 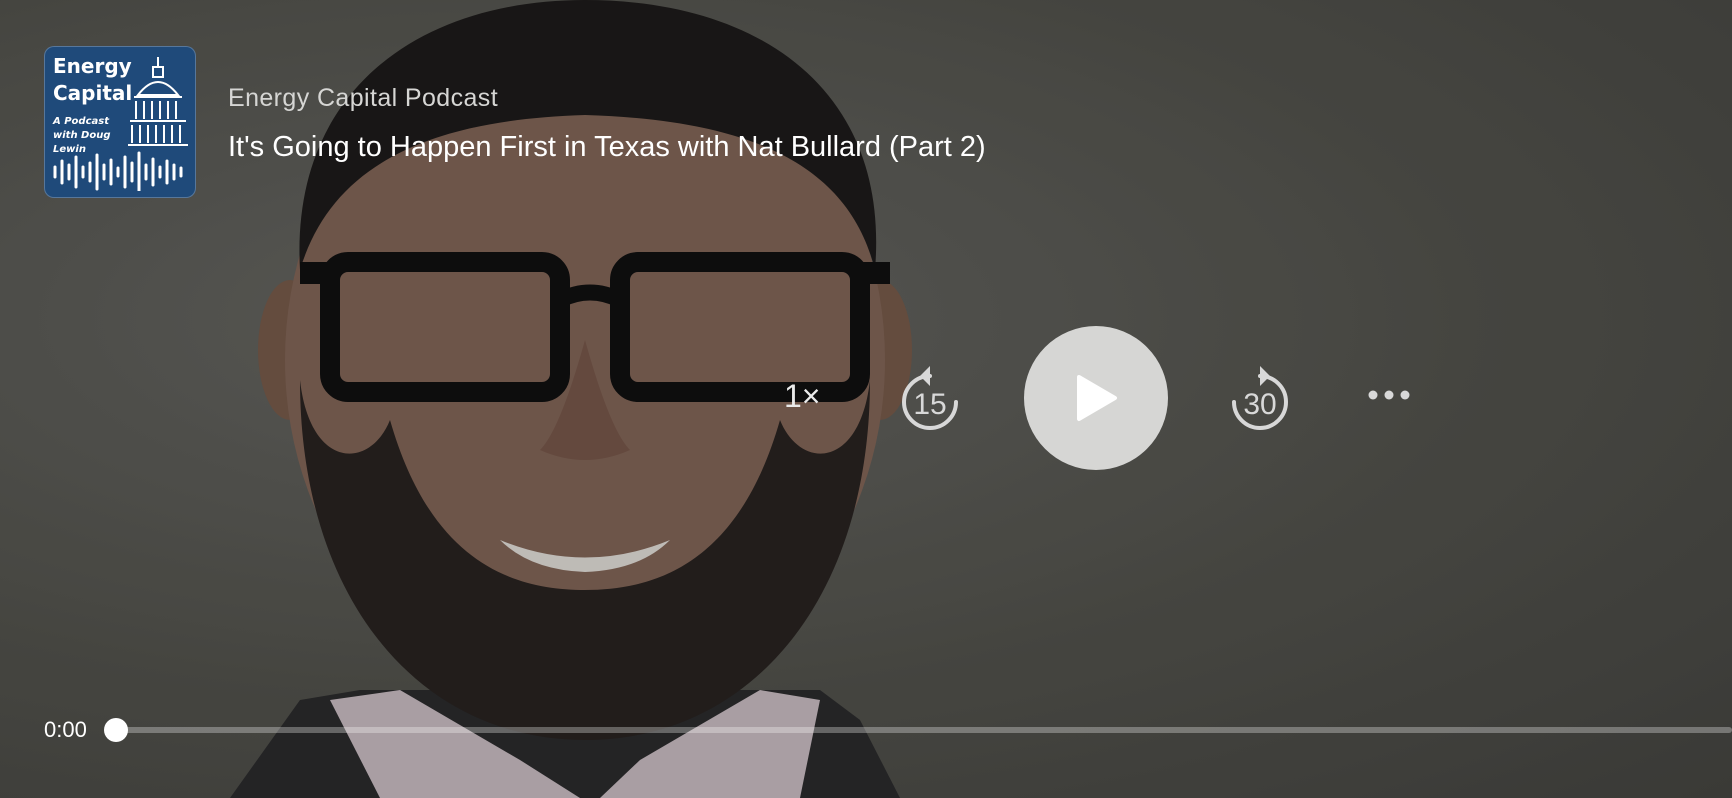 What do you see at coordinates (802, 396) in the screenshot?
I see `playback-speed-button: 1×` at bounding box center [802, 396].